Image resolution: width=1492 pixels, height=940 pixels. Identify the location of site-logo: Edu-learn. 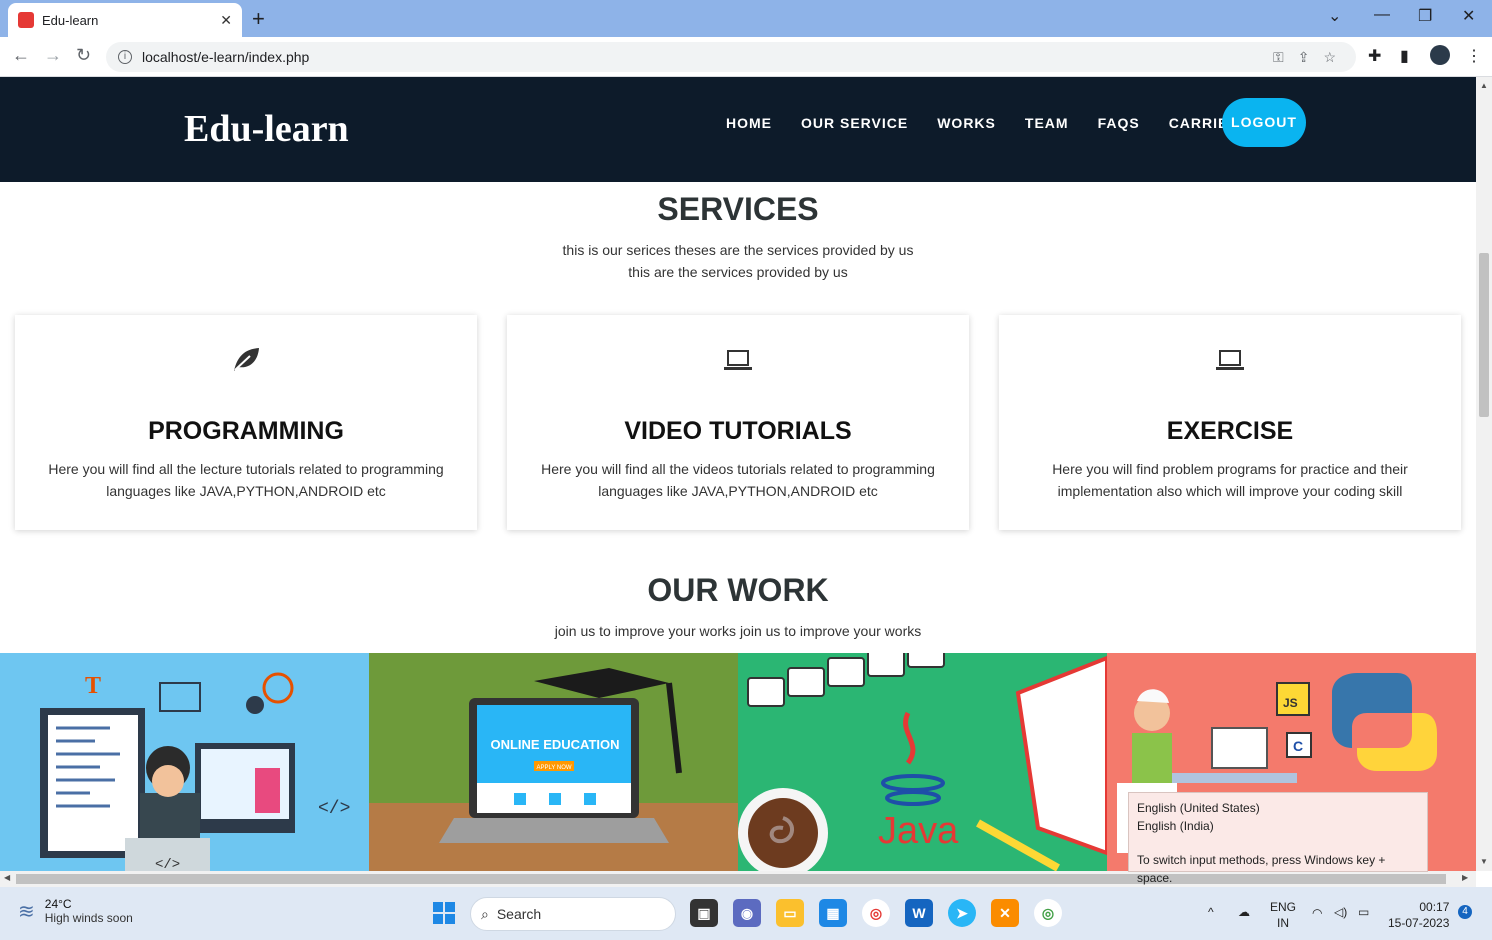
(266, 129).